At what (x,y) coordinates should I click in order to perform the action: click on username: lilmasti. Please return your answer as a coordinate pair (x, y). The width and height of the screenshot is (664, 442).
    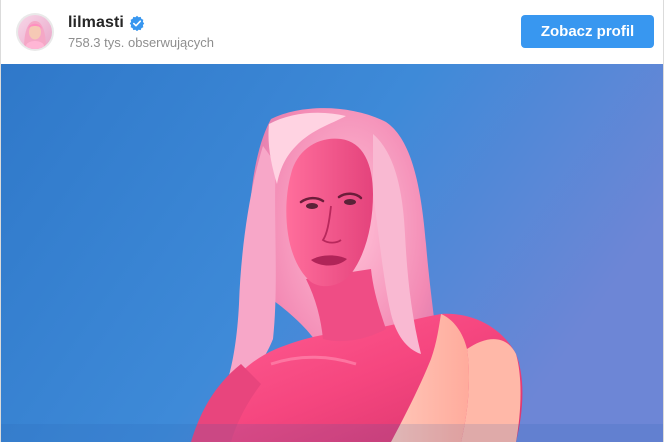
    Looking at the image, I should click on (96, 23).